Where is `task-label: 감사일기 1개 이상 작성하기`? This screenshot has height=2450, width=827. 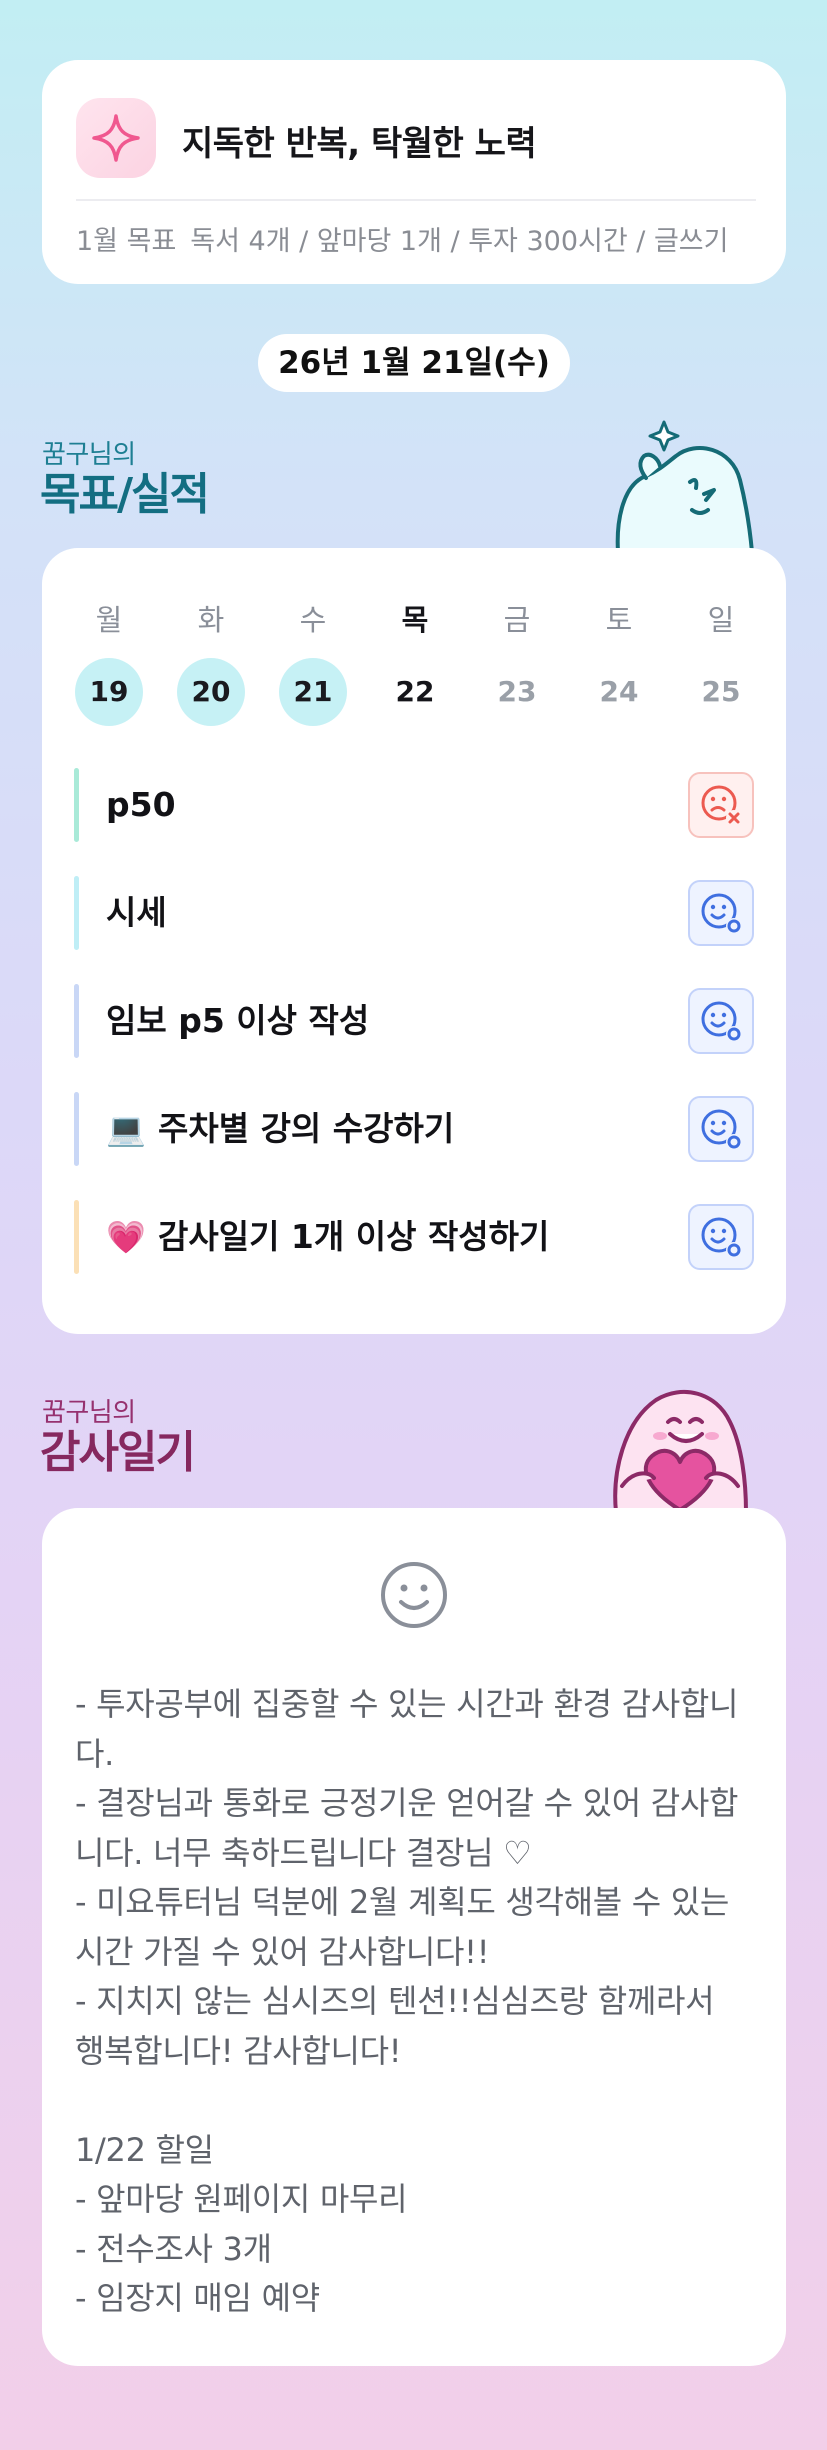
task-label: 감사일기 1개 이상 작성하기 is located at coordinates (354, 1236).